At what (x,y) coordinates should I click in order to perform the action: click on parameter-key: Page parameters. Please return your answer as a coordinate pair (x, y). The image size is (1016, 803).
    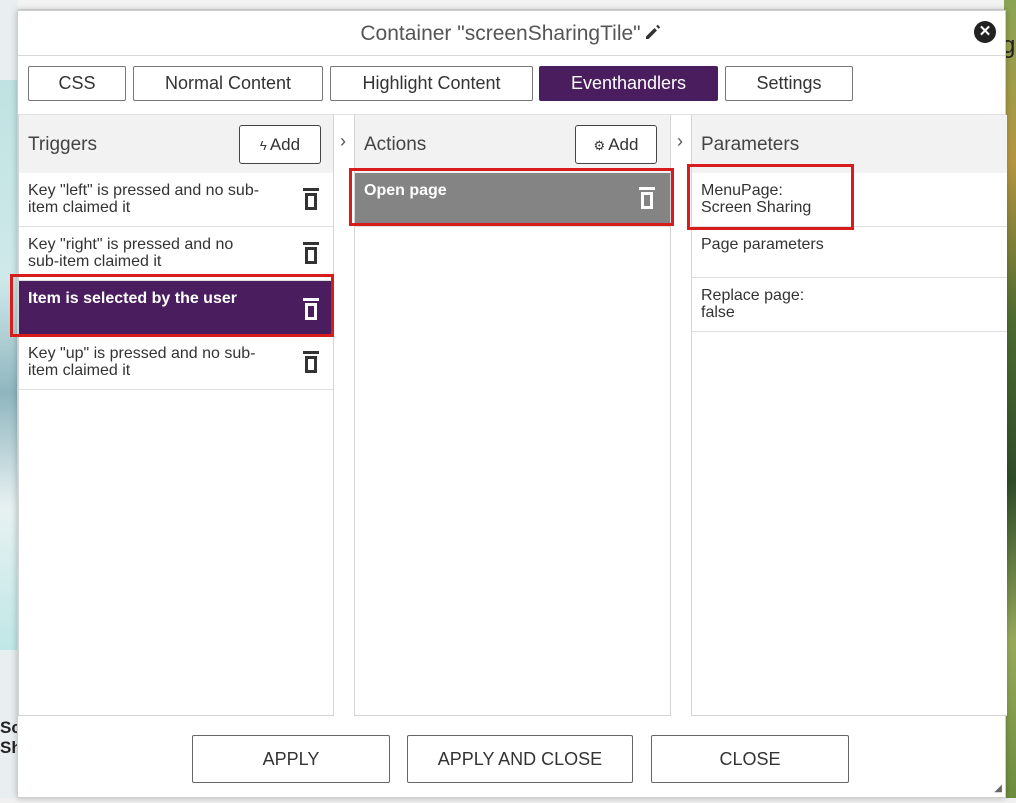
    Looking at the image, I should click on (762, 244).